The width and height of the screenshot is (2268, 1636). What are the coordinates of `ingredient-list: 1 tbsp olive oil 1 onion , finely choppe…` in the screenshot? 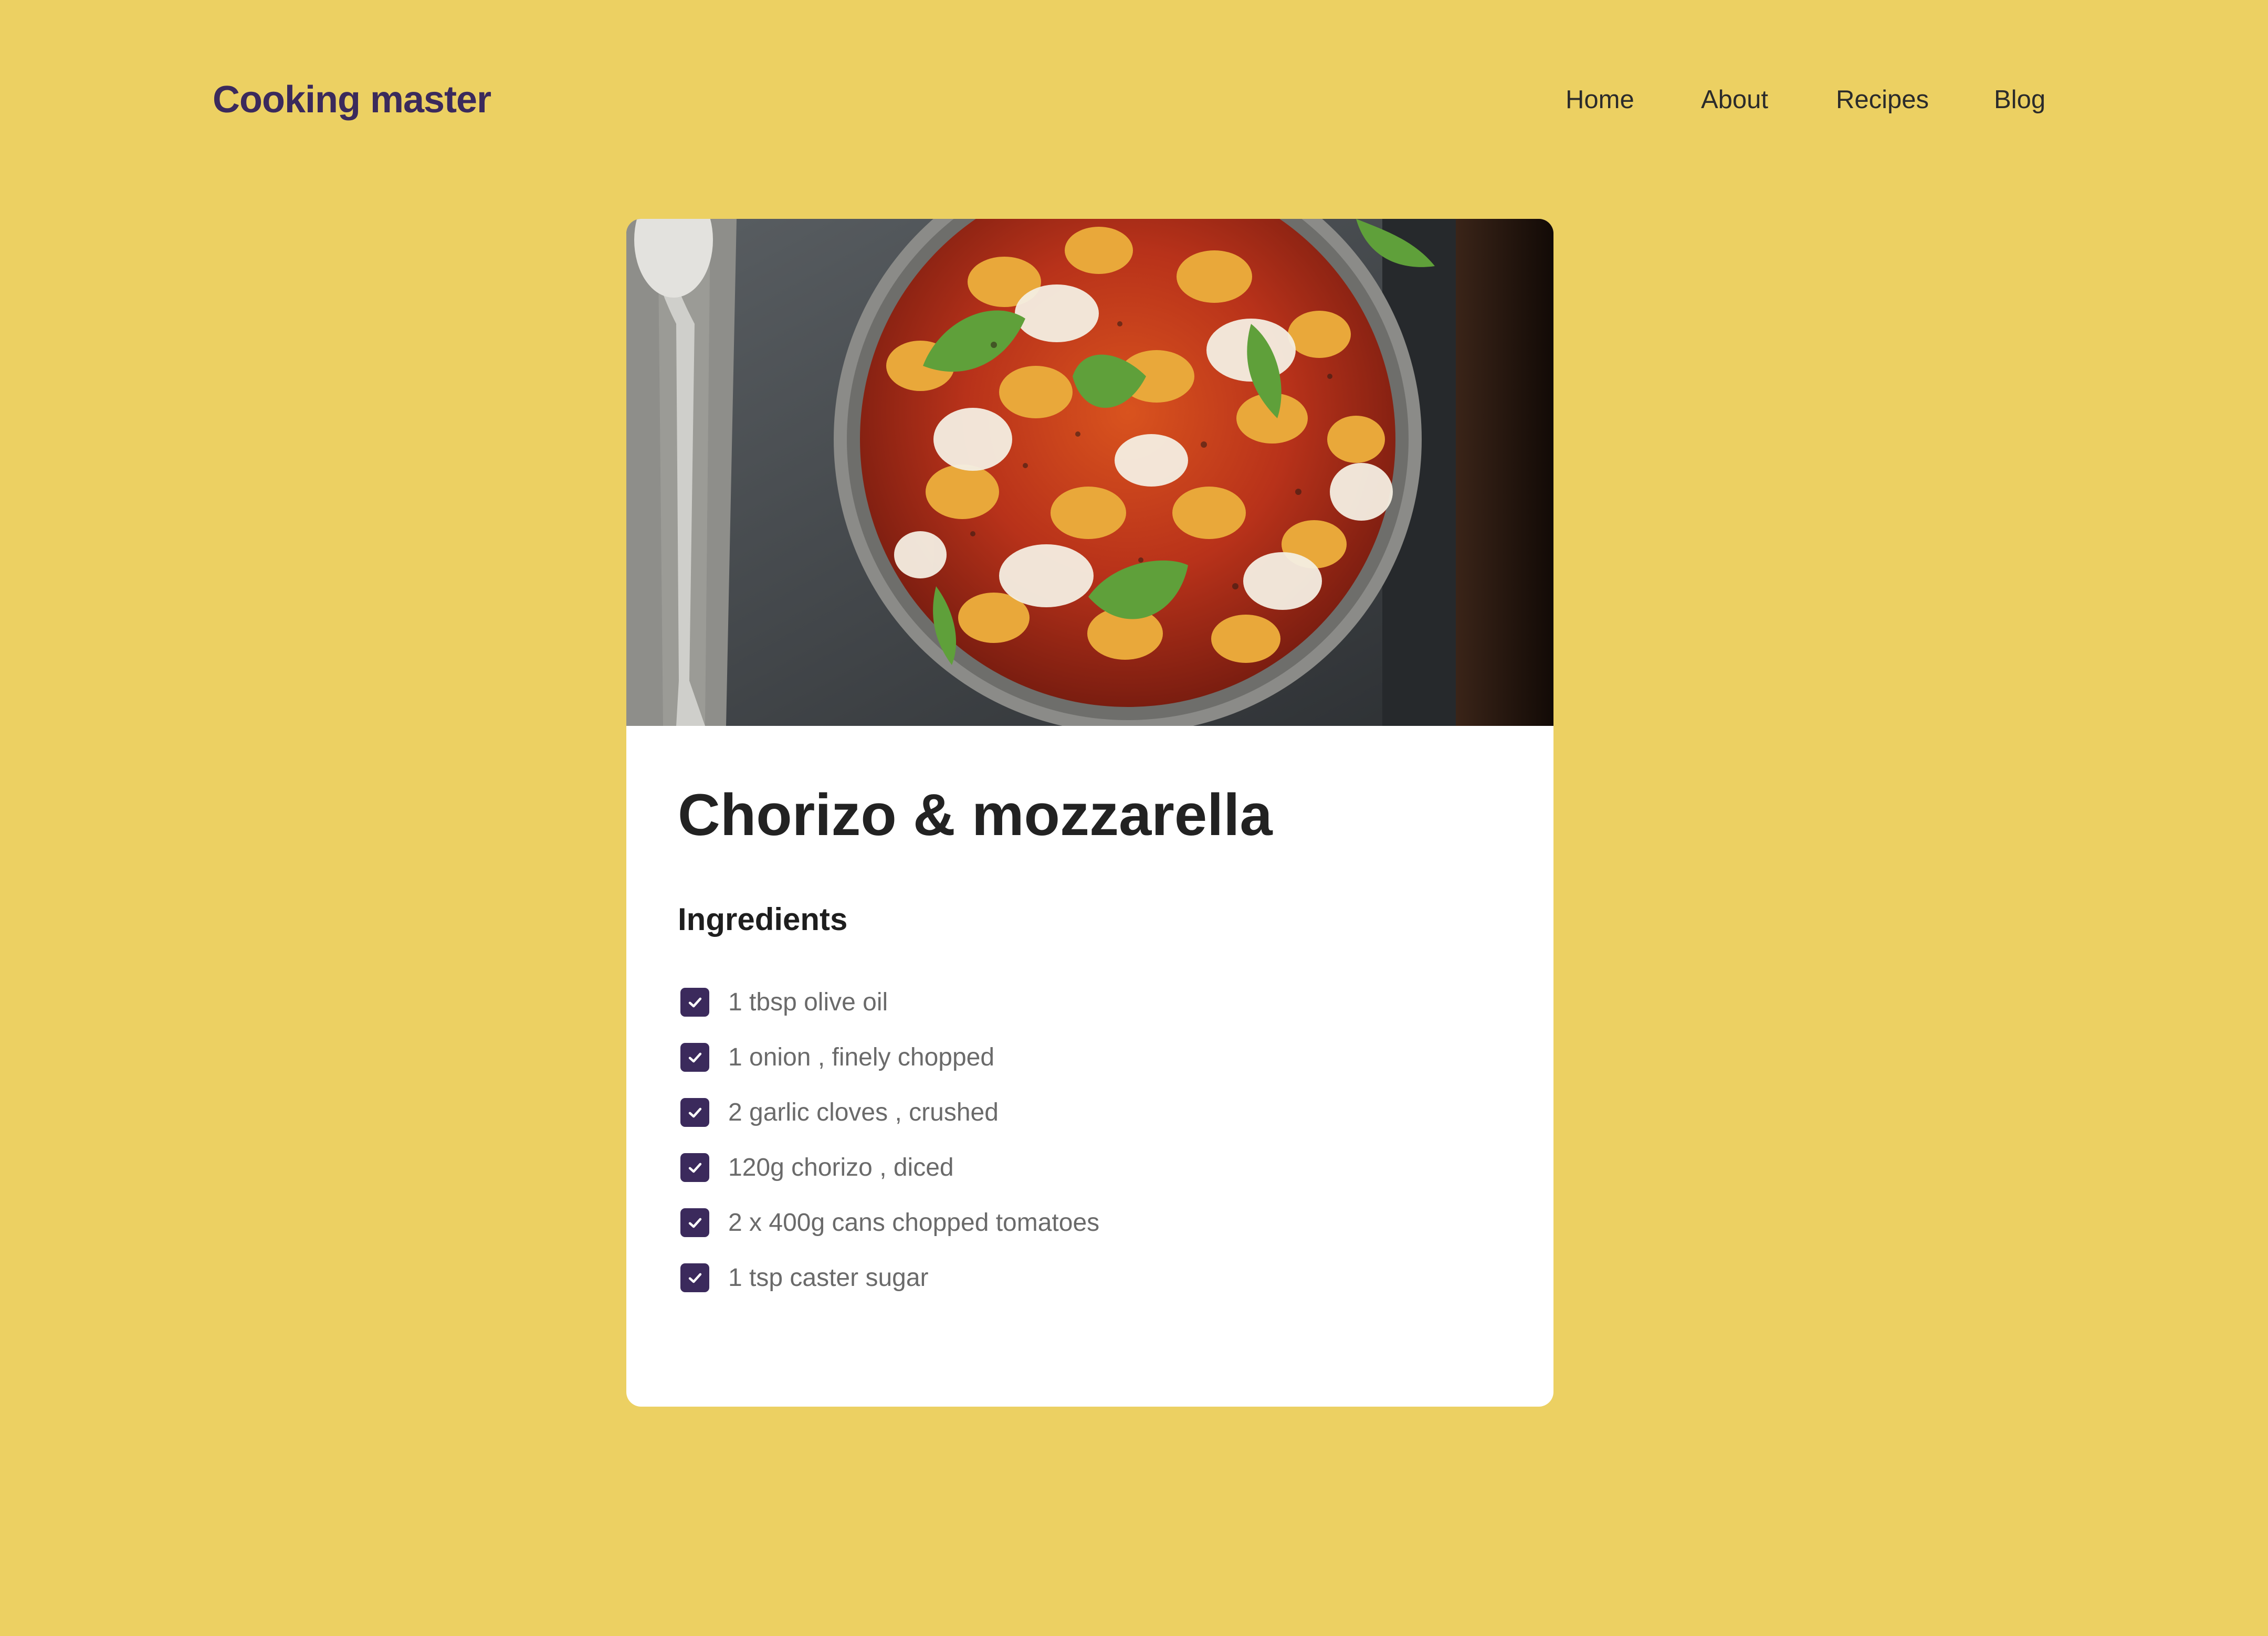 It's located at (889, 1140).